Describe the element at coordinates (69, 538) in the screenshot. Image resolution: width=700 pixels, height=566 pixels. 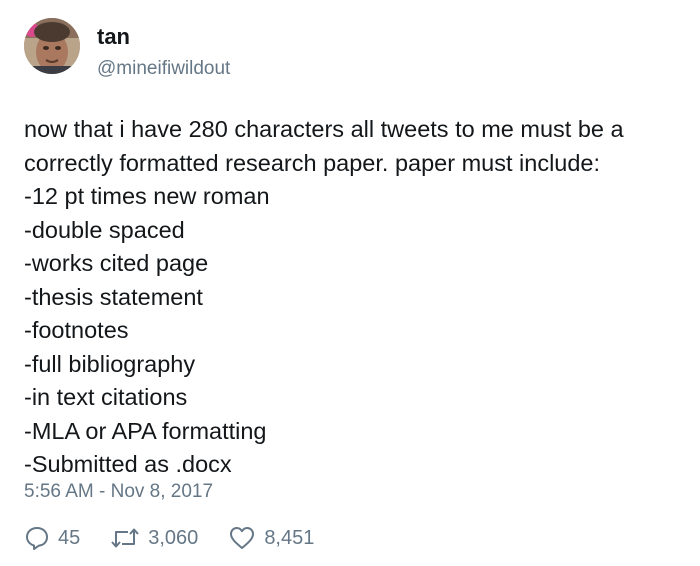
I see `reply-count: 45` at that location.